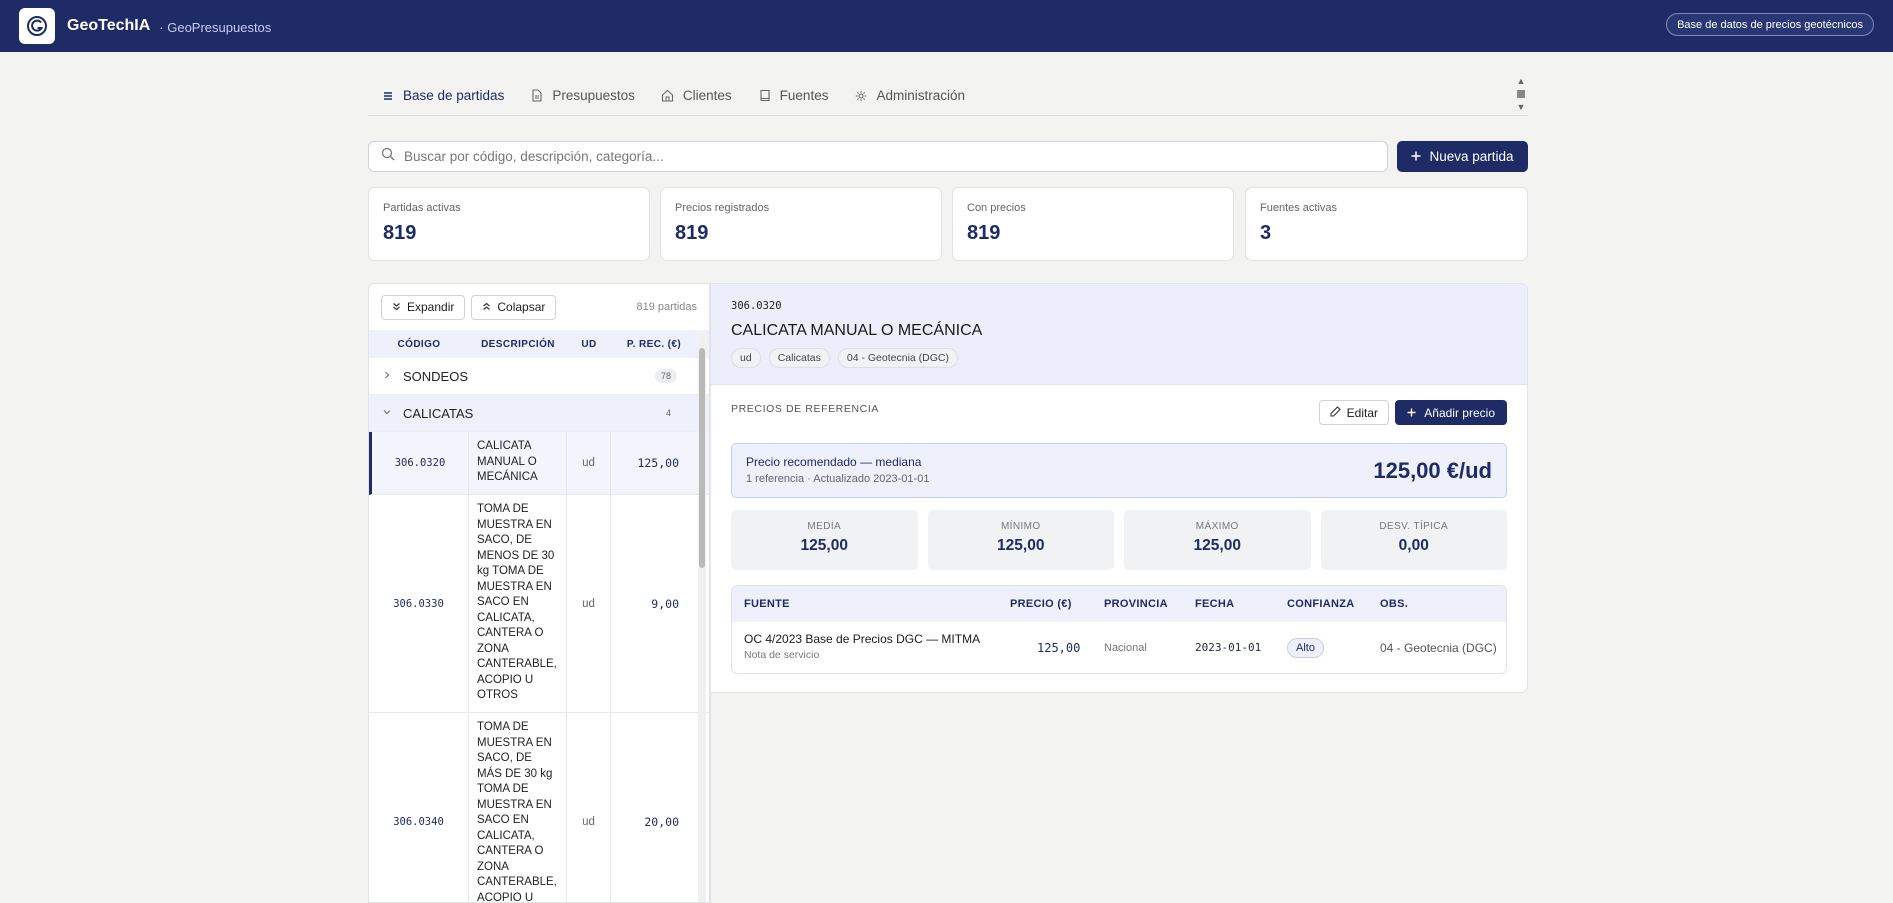 The width and height of the screenshot is (1893, 903). I want to click on tabs-scroller: ▲ ▼, so click(1521, 94).